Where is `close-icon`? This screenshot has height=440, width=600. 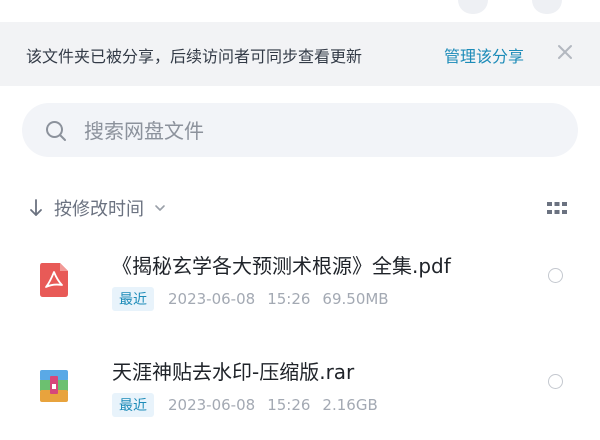
close-icon is located at coordinates (565, 52).